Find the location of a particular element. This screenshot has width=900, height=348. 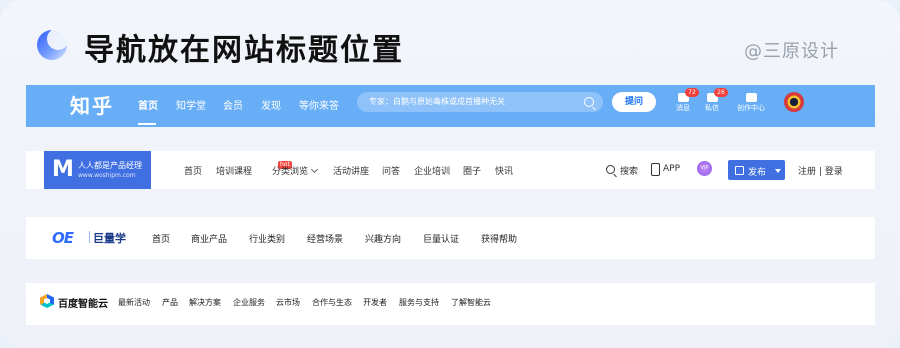

oceanengine-nav-products: 商业产品 is located at coordinates (209, 238).